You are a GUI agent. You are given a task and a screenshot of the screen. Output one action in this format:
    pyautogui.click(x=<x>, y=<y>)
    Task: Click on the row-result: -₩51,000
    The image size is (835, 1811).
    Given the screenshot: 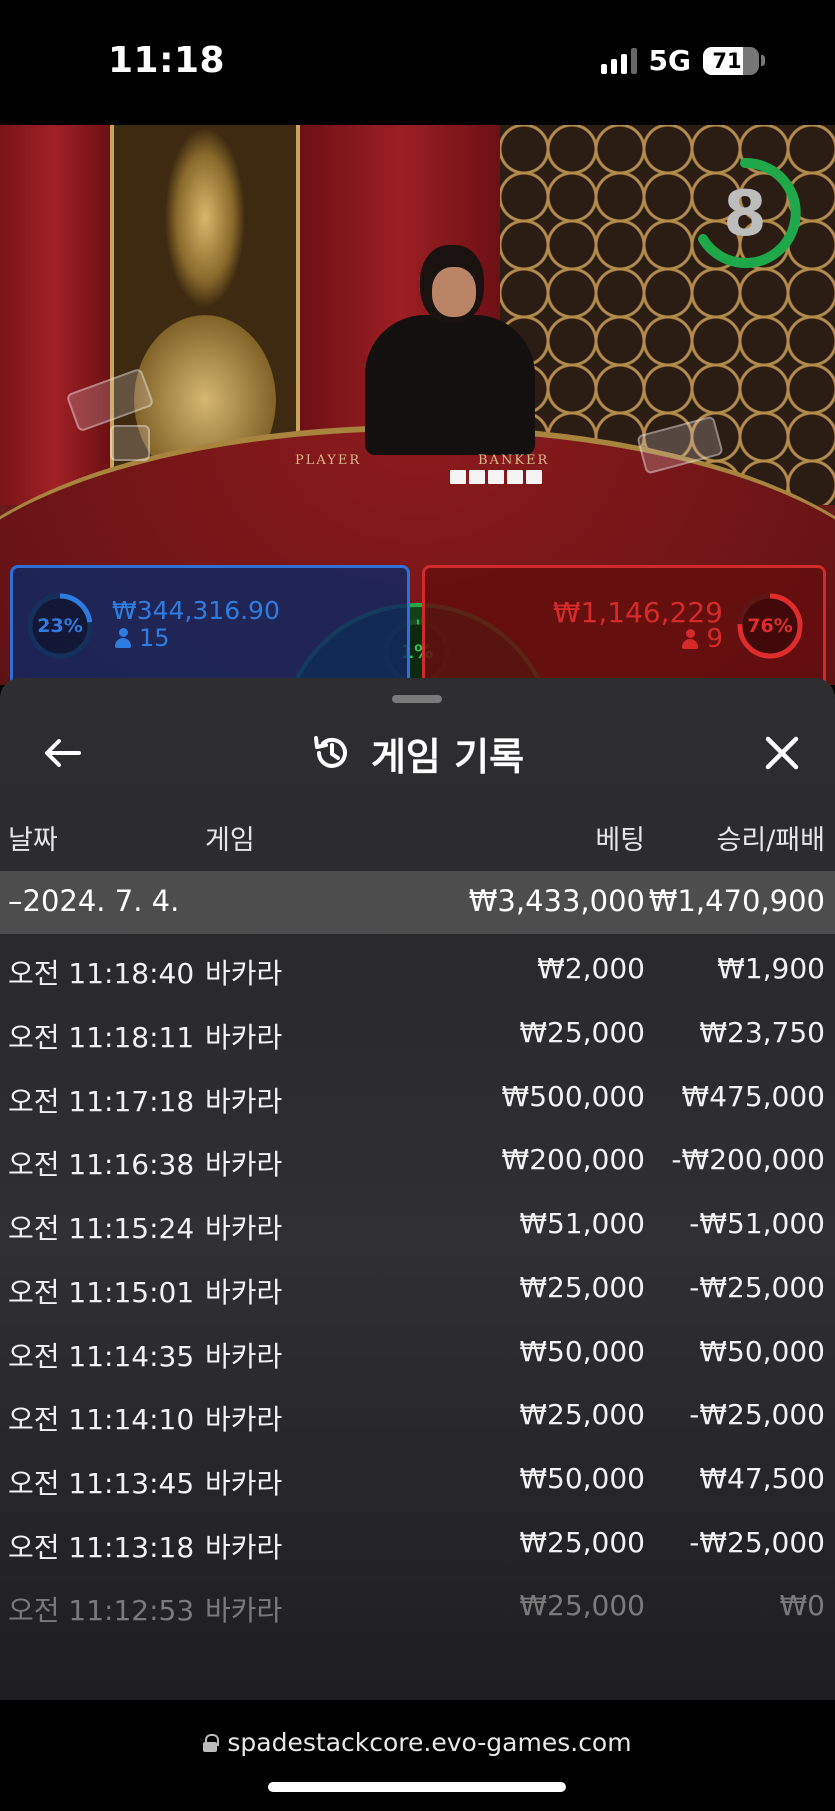 What is the action you would take?
    pyautogui.click(x=757, y=1223)
    